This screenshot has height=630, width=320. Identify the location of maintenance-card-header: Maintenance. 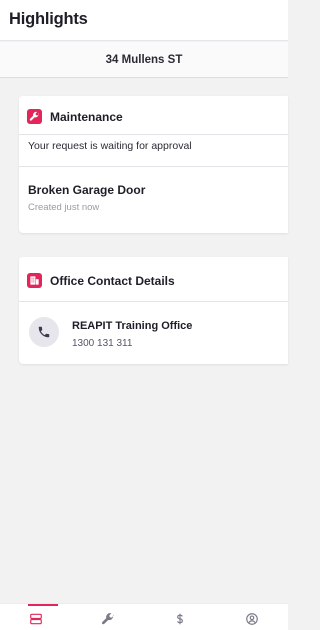
(153, 115).